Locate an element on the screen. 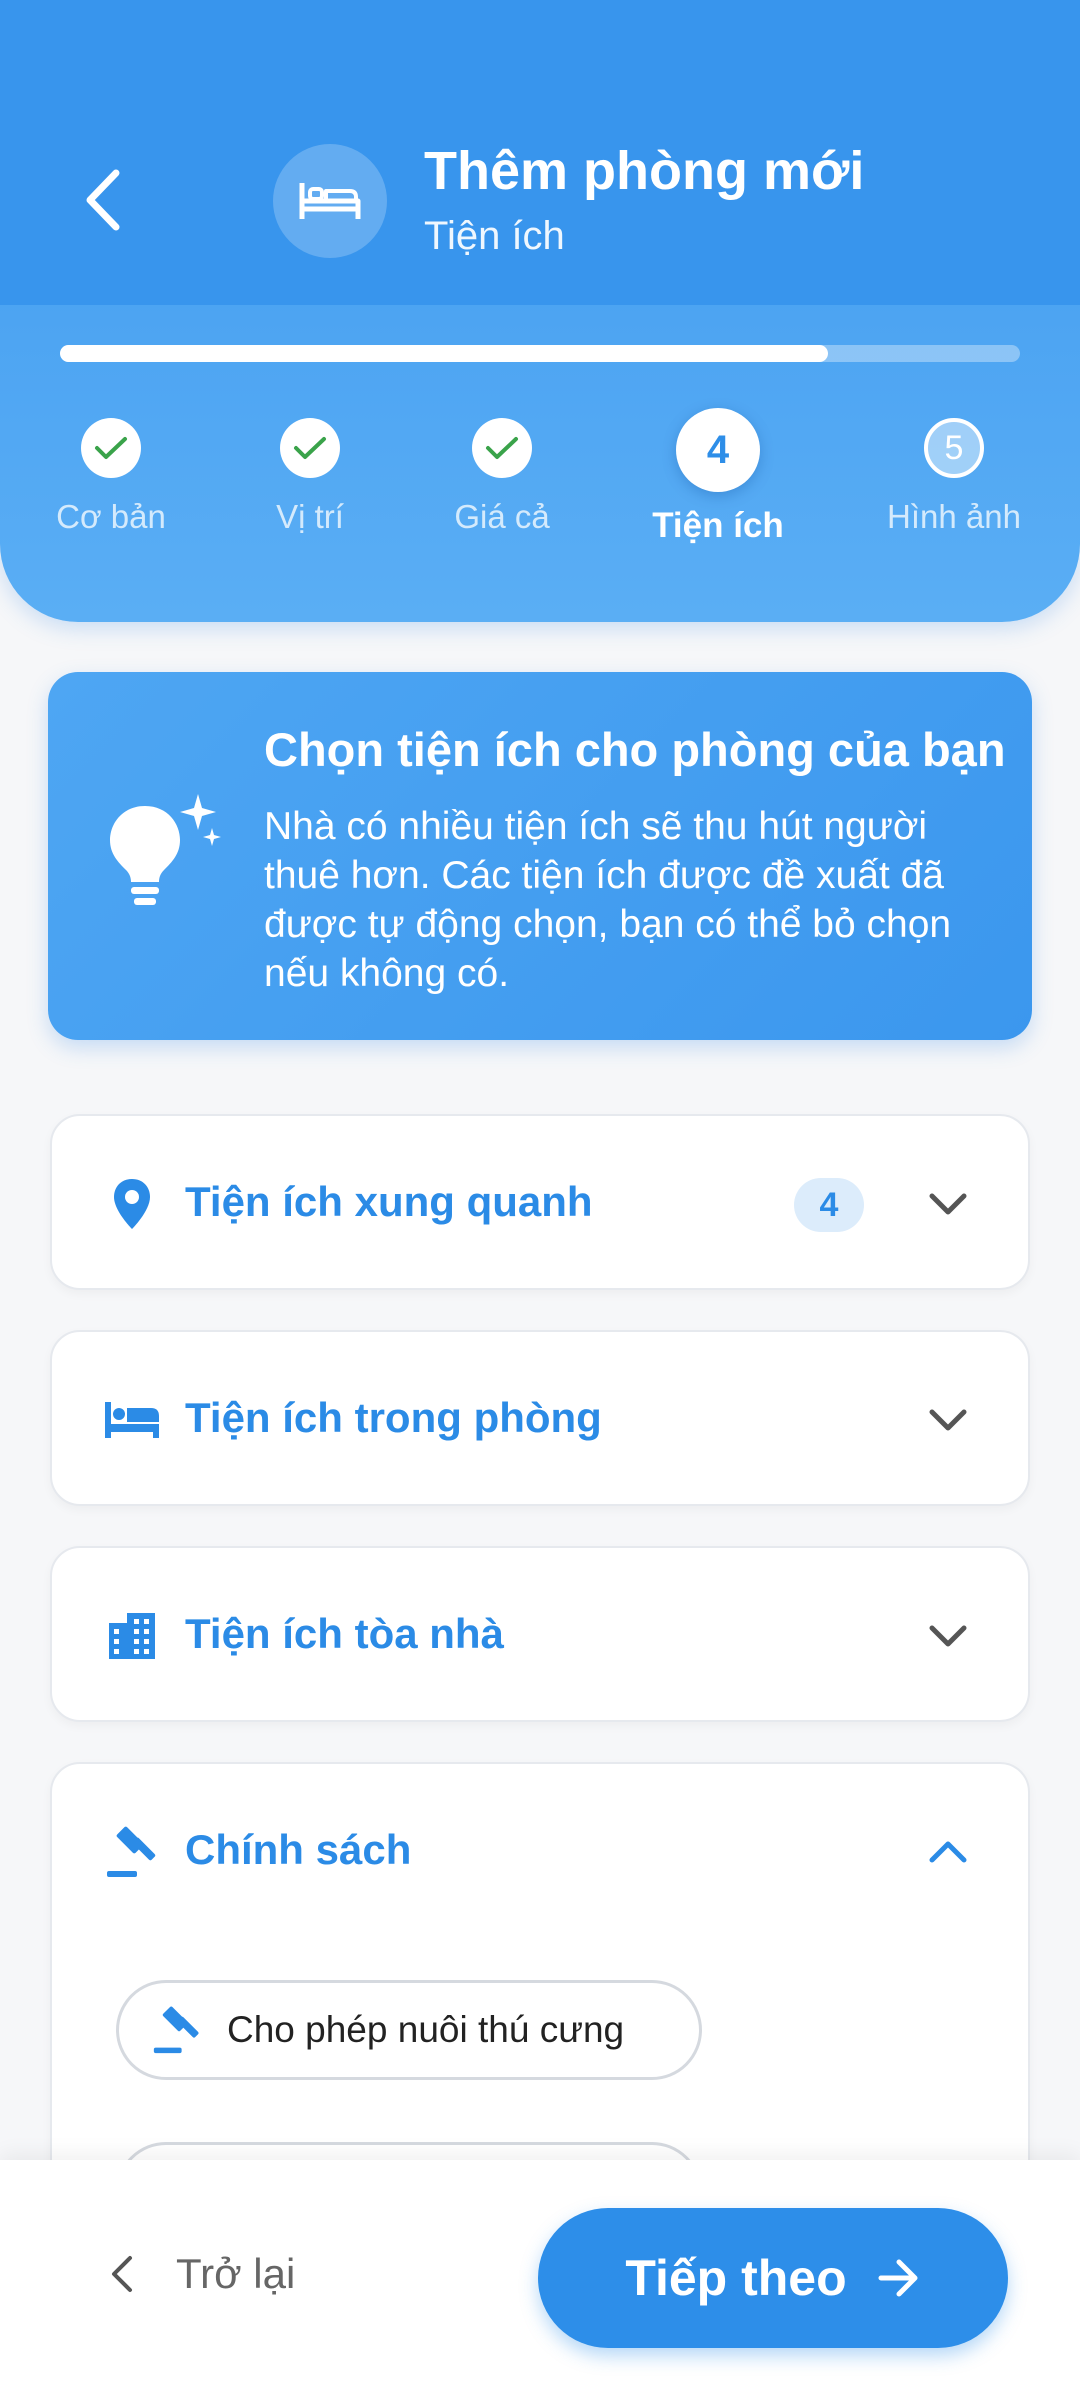  section-surrounding-amenities: Tiện ích xung quanh 4 is located at coordinates (540, 1202).